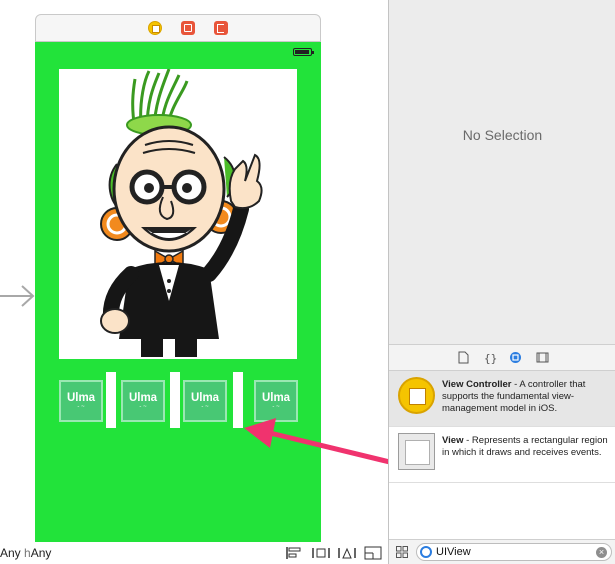  What do you see at coordinates (416, 451) in the screenshot?
I see `view-icon` at bounding box center [416, 451].